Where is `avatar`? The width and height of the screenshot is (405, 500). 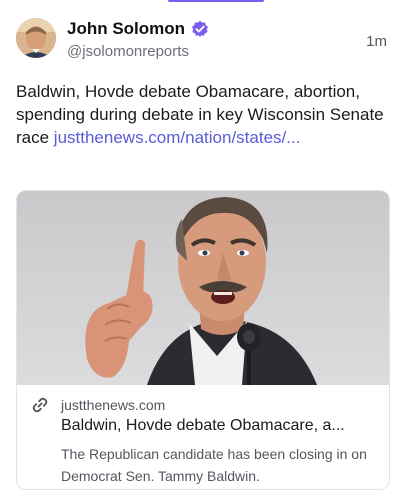
avatar is located at coordinates (36, 38).